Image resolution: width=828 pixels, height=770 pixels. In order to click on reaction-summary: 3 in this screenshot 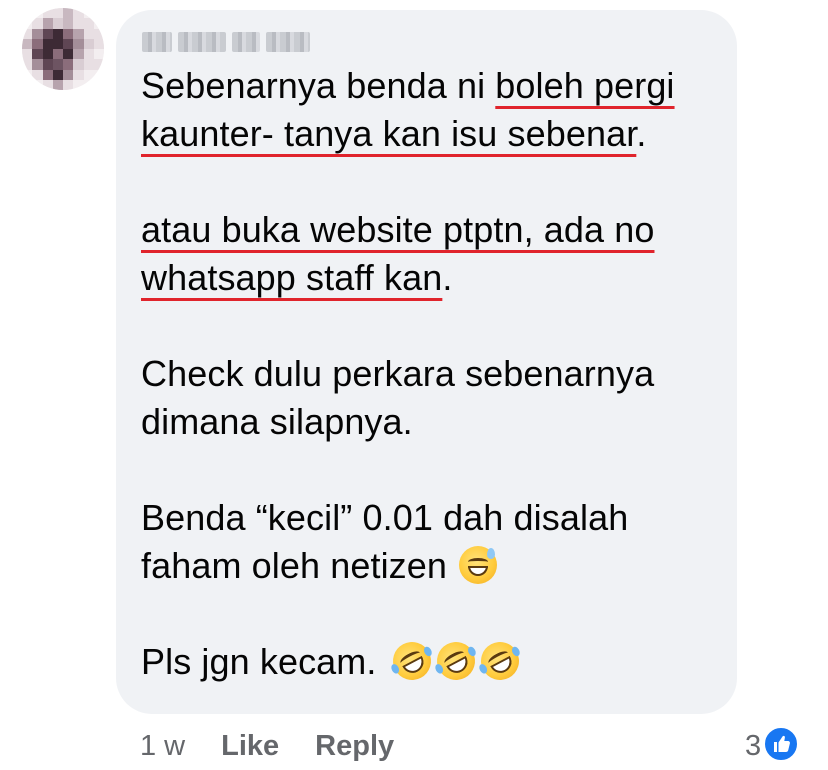, I will do `click(772, 746)`.